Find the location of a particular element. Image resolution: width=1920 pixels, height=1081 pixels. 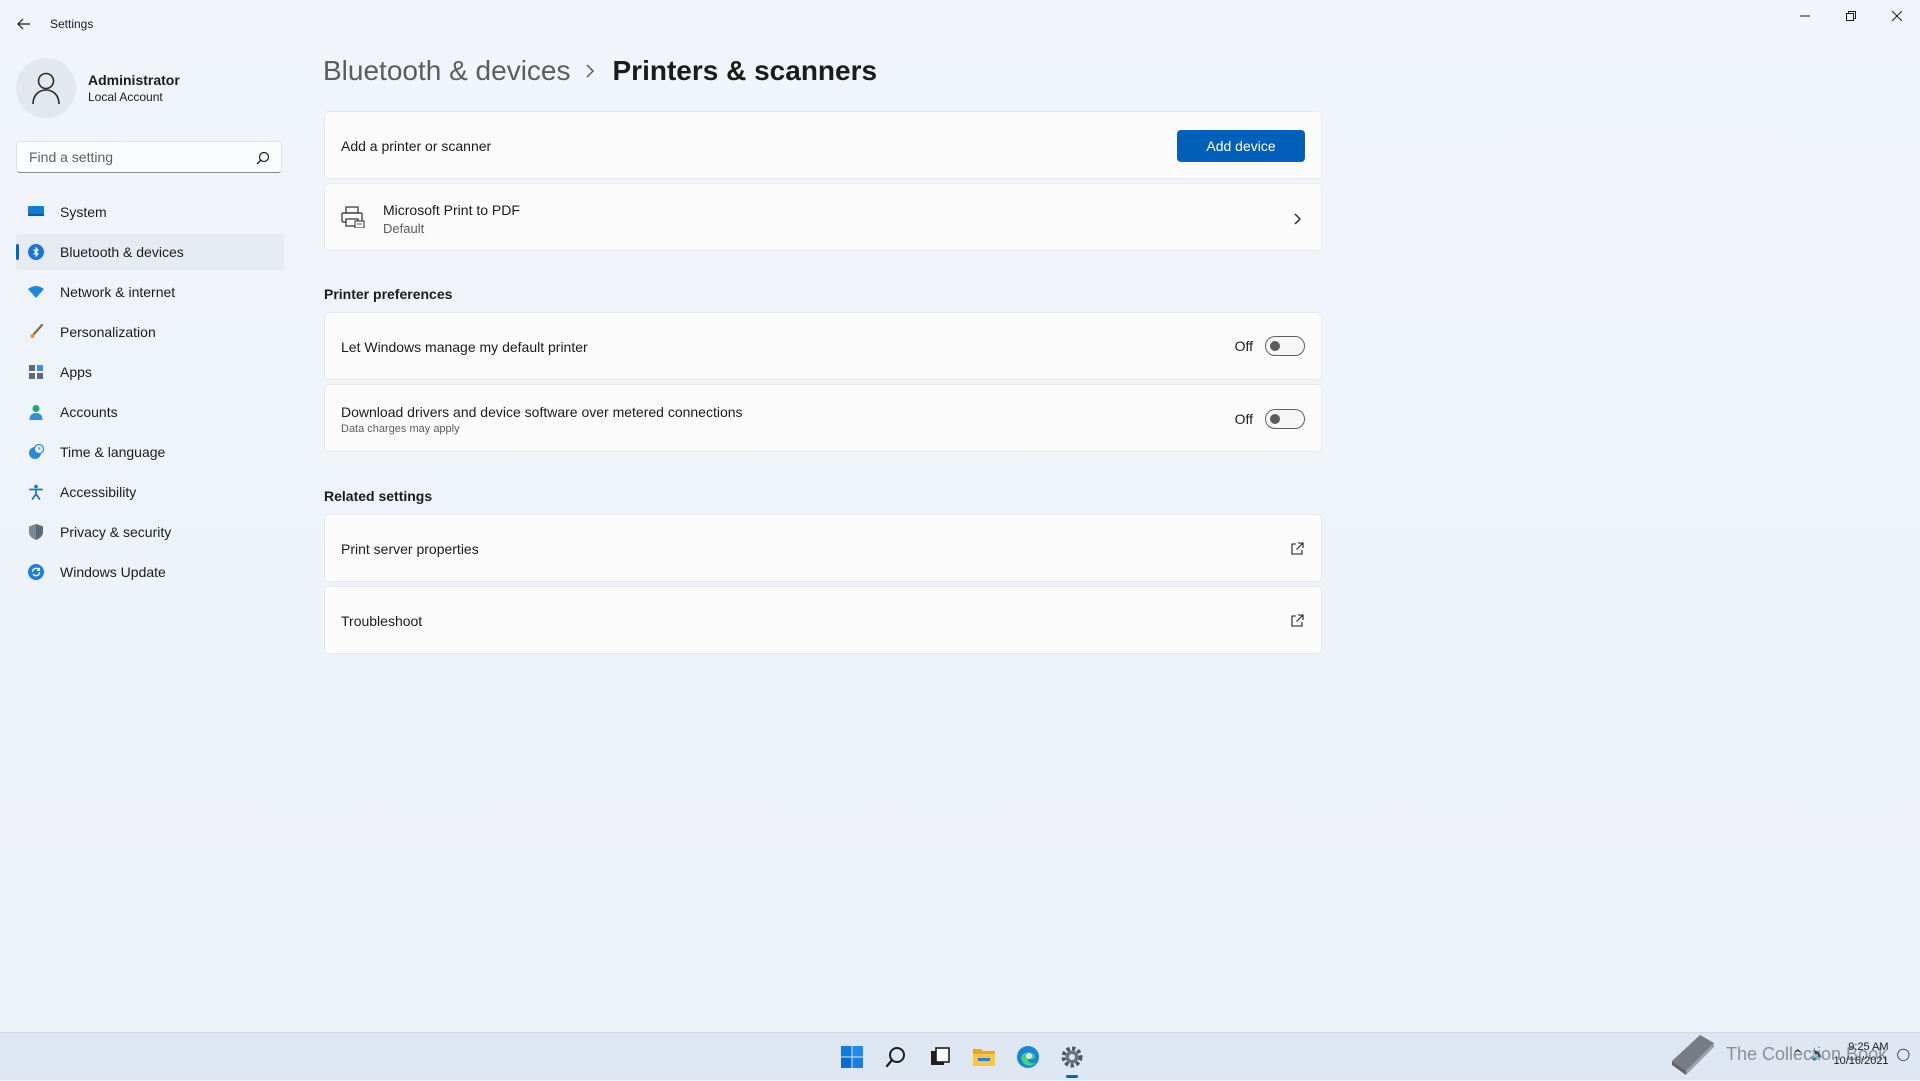

sidebar-item-time-language: Time & language is located at coordinates (150, 452).